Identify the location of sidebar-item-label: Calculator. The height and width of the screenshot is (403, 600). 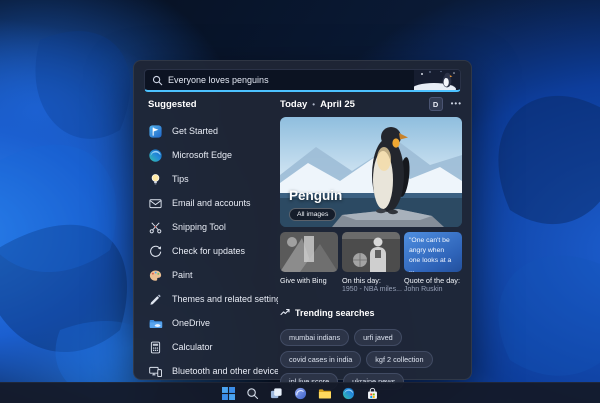
(192, 347).